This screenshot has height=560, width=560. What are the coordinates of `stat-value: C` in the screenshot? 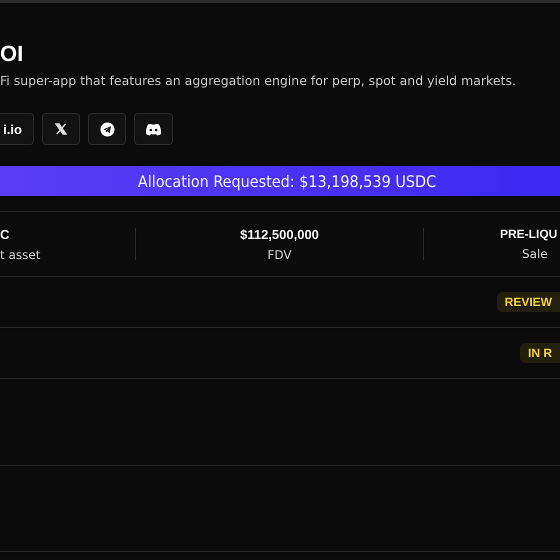 It's located at (5, 234).